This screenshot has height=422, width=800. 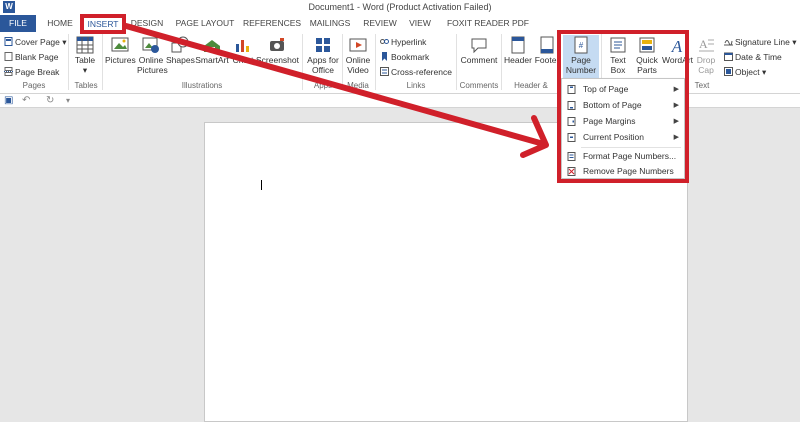 I want to click on signature-line-icon, so click(x=728, y=43).